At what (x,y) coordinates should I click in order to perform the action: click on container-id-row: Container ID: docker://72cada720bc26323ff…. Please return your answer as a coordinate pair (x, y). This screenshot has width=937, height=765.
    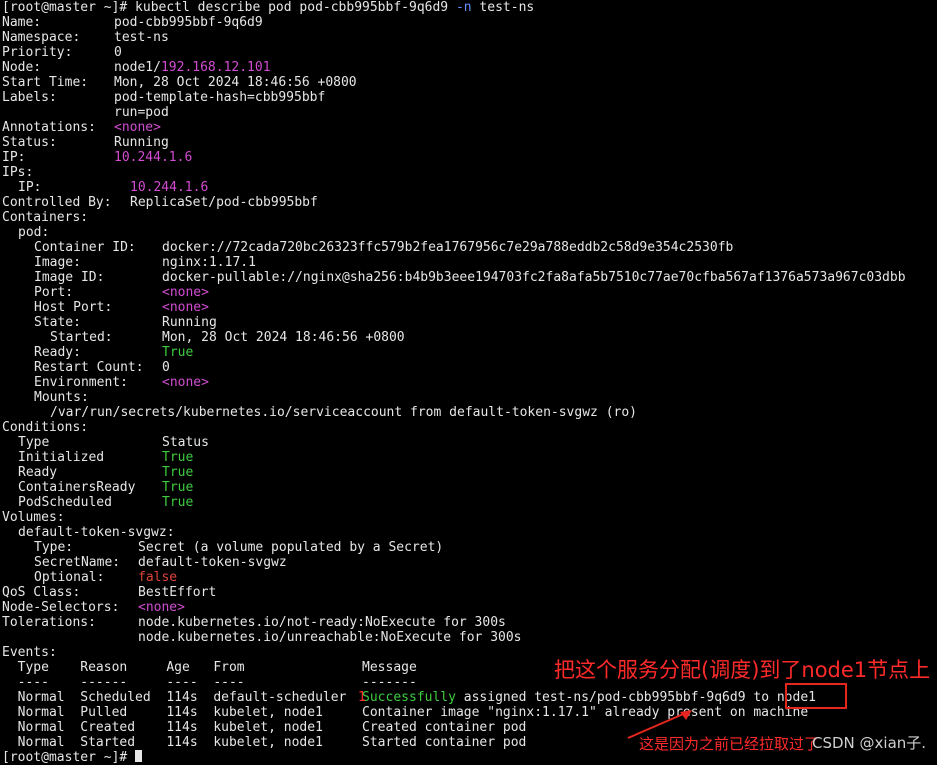
    Looking at the image, I should click on (384, 247).